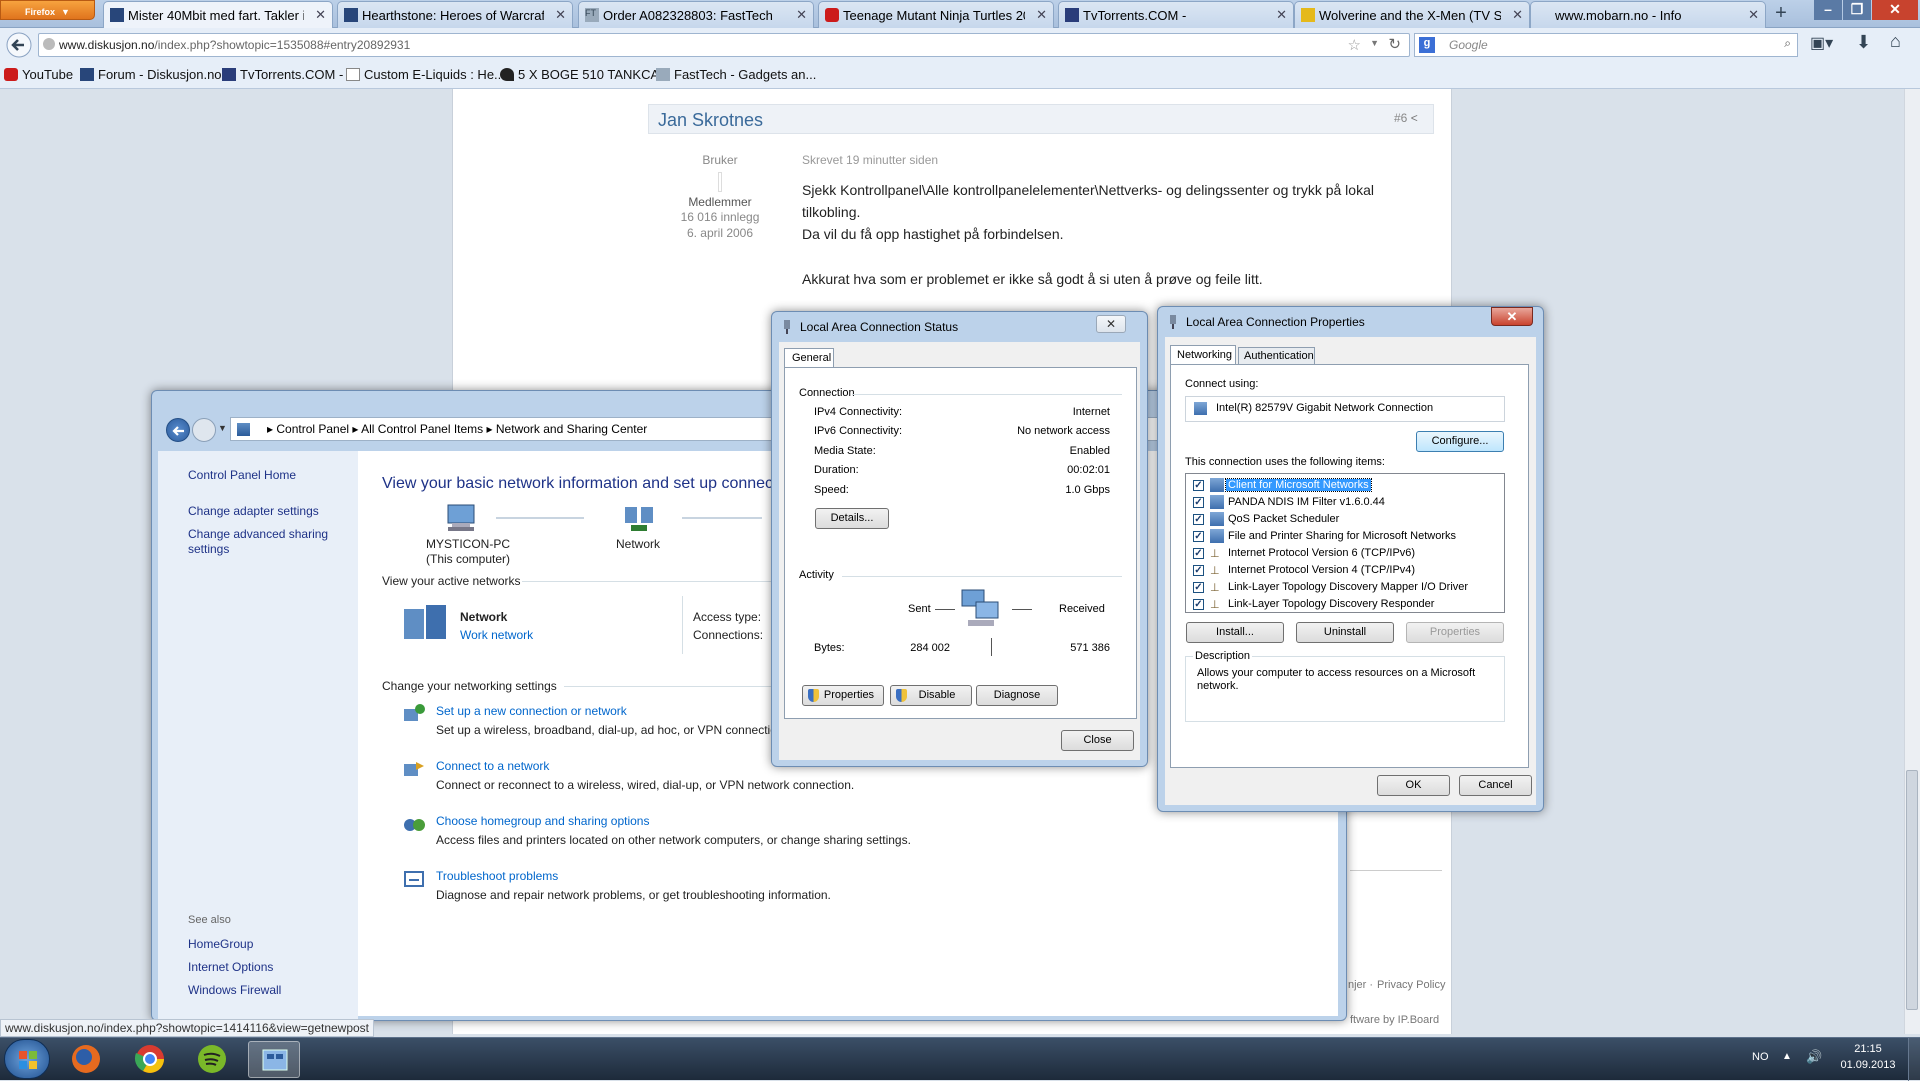 The image size is (1920, 1081). Describe the element at coordinates (1828, 10) in the screenshot. I see `minimize-icon: –` at that location.